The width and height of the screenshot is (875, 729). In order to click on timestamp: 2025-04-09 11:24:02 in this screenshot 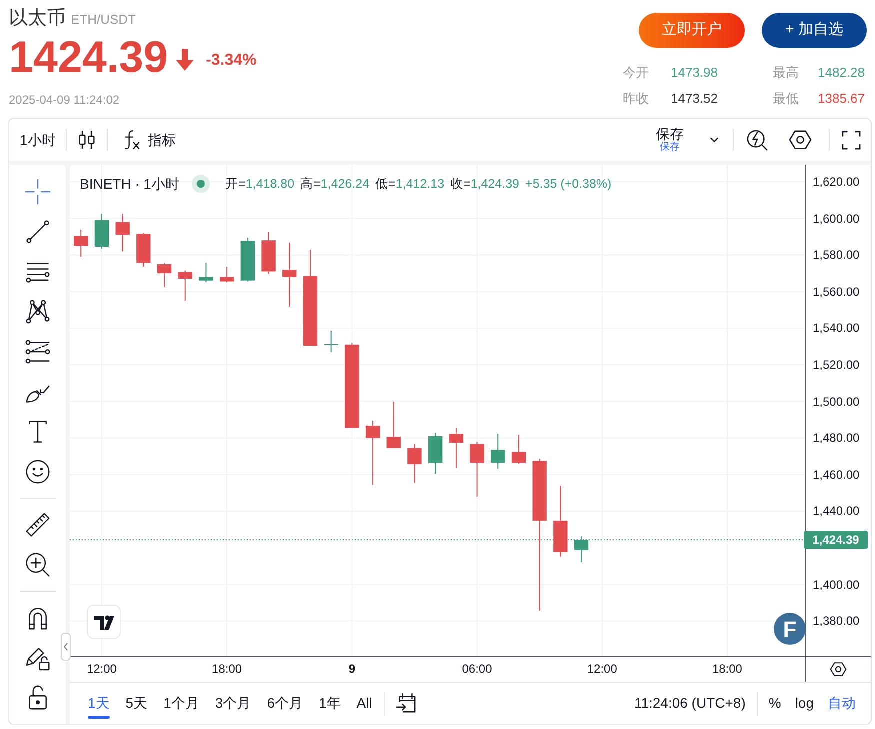, I will do `click(65, 100)`.